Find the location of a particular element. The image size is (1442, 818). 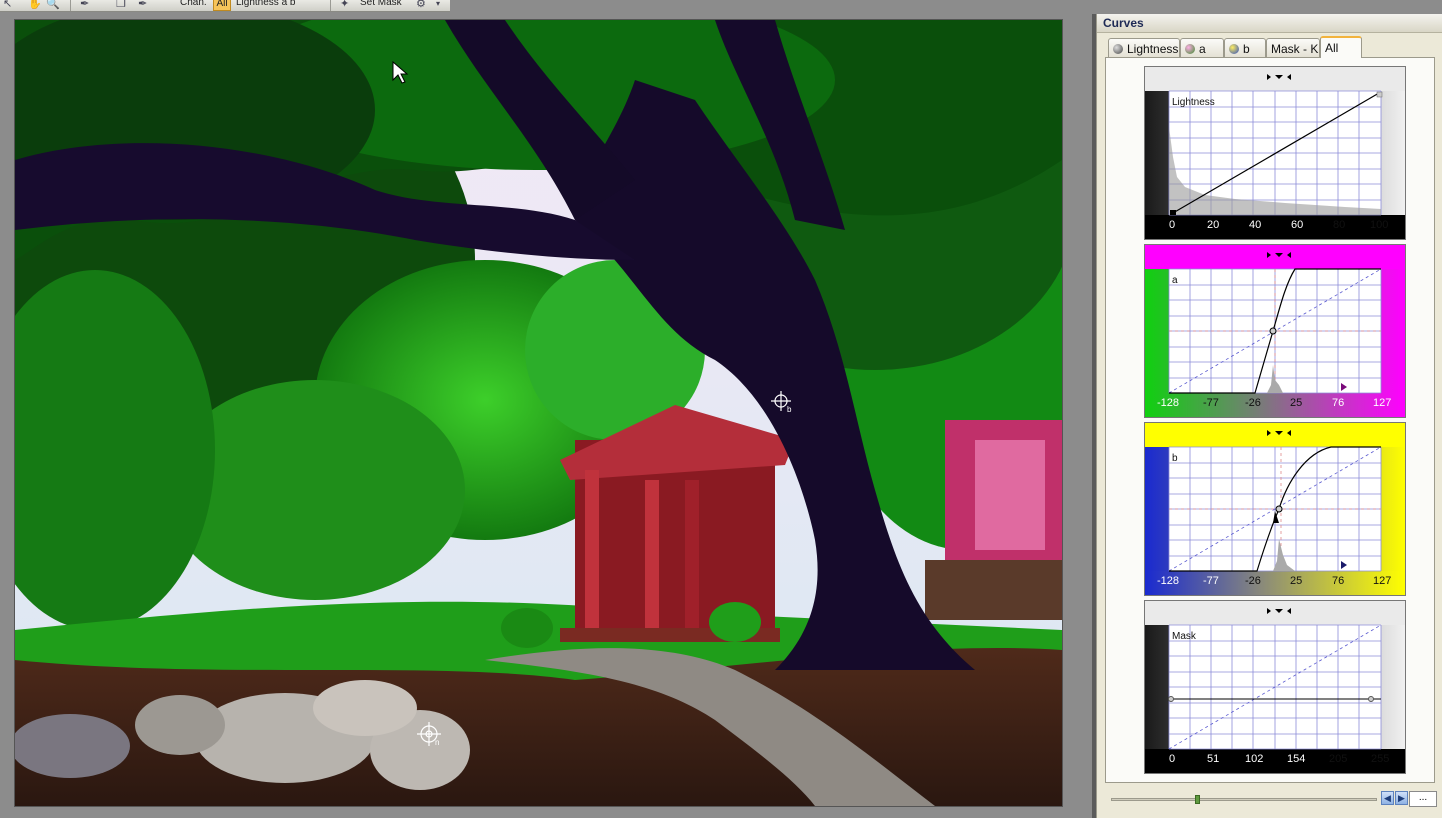

tick-label: 80 is located at coordinates (1339, 225).